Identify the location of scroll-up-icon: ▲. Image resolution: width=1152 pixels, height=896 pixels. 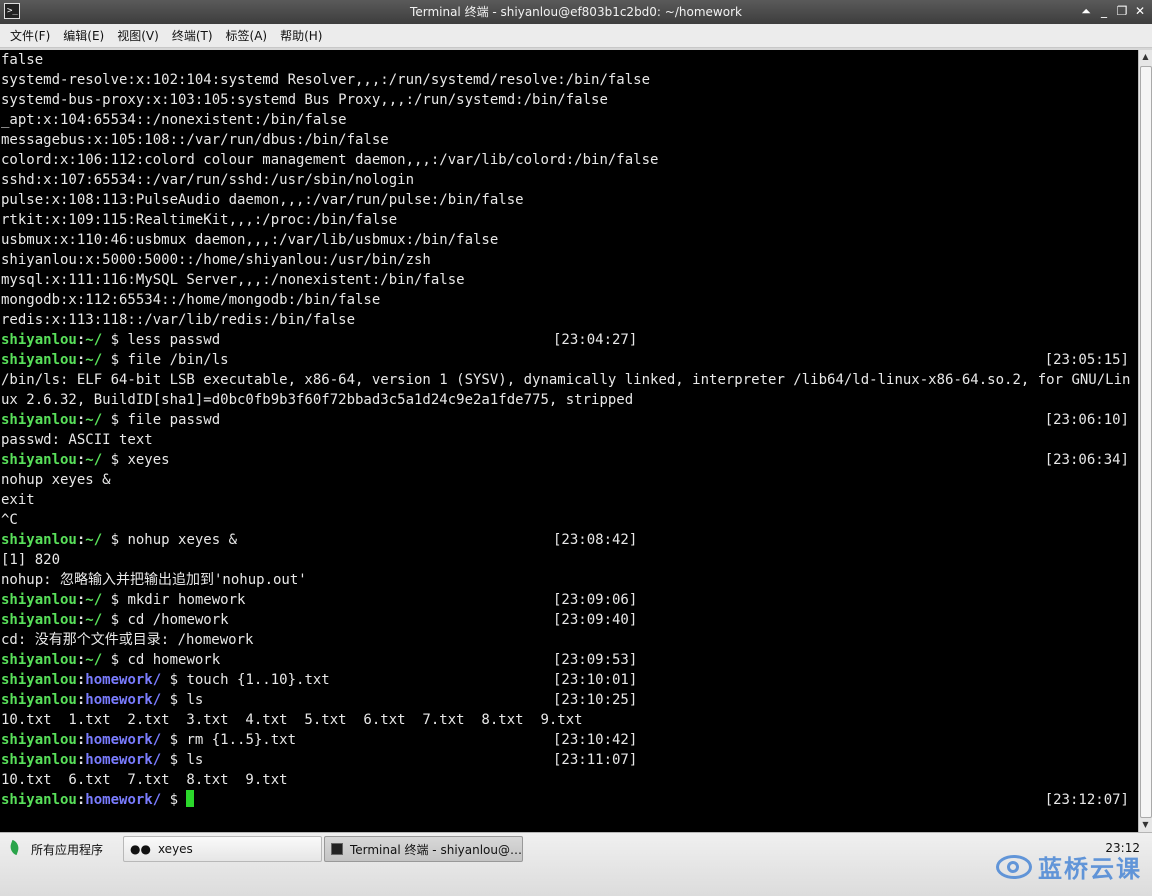
(1145, 57).